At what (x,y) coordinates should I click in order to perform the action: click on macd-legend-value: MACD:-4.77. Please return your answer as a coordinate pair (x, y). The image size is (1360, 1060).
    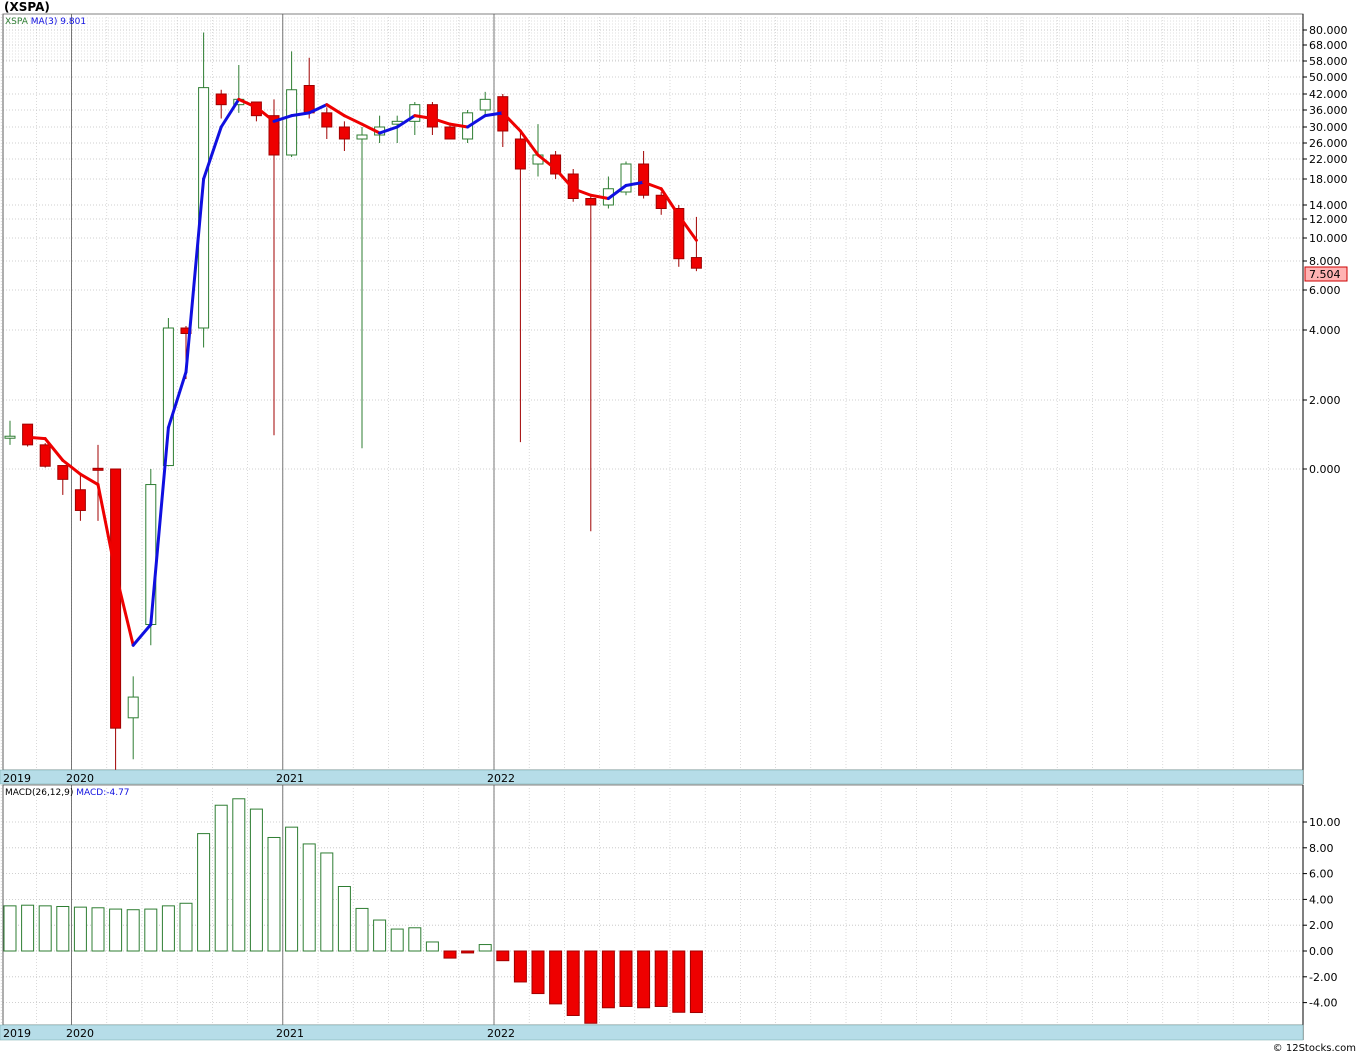
    Looking at the image, I should click on (102, 793).